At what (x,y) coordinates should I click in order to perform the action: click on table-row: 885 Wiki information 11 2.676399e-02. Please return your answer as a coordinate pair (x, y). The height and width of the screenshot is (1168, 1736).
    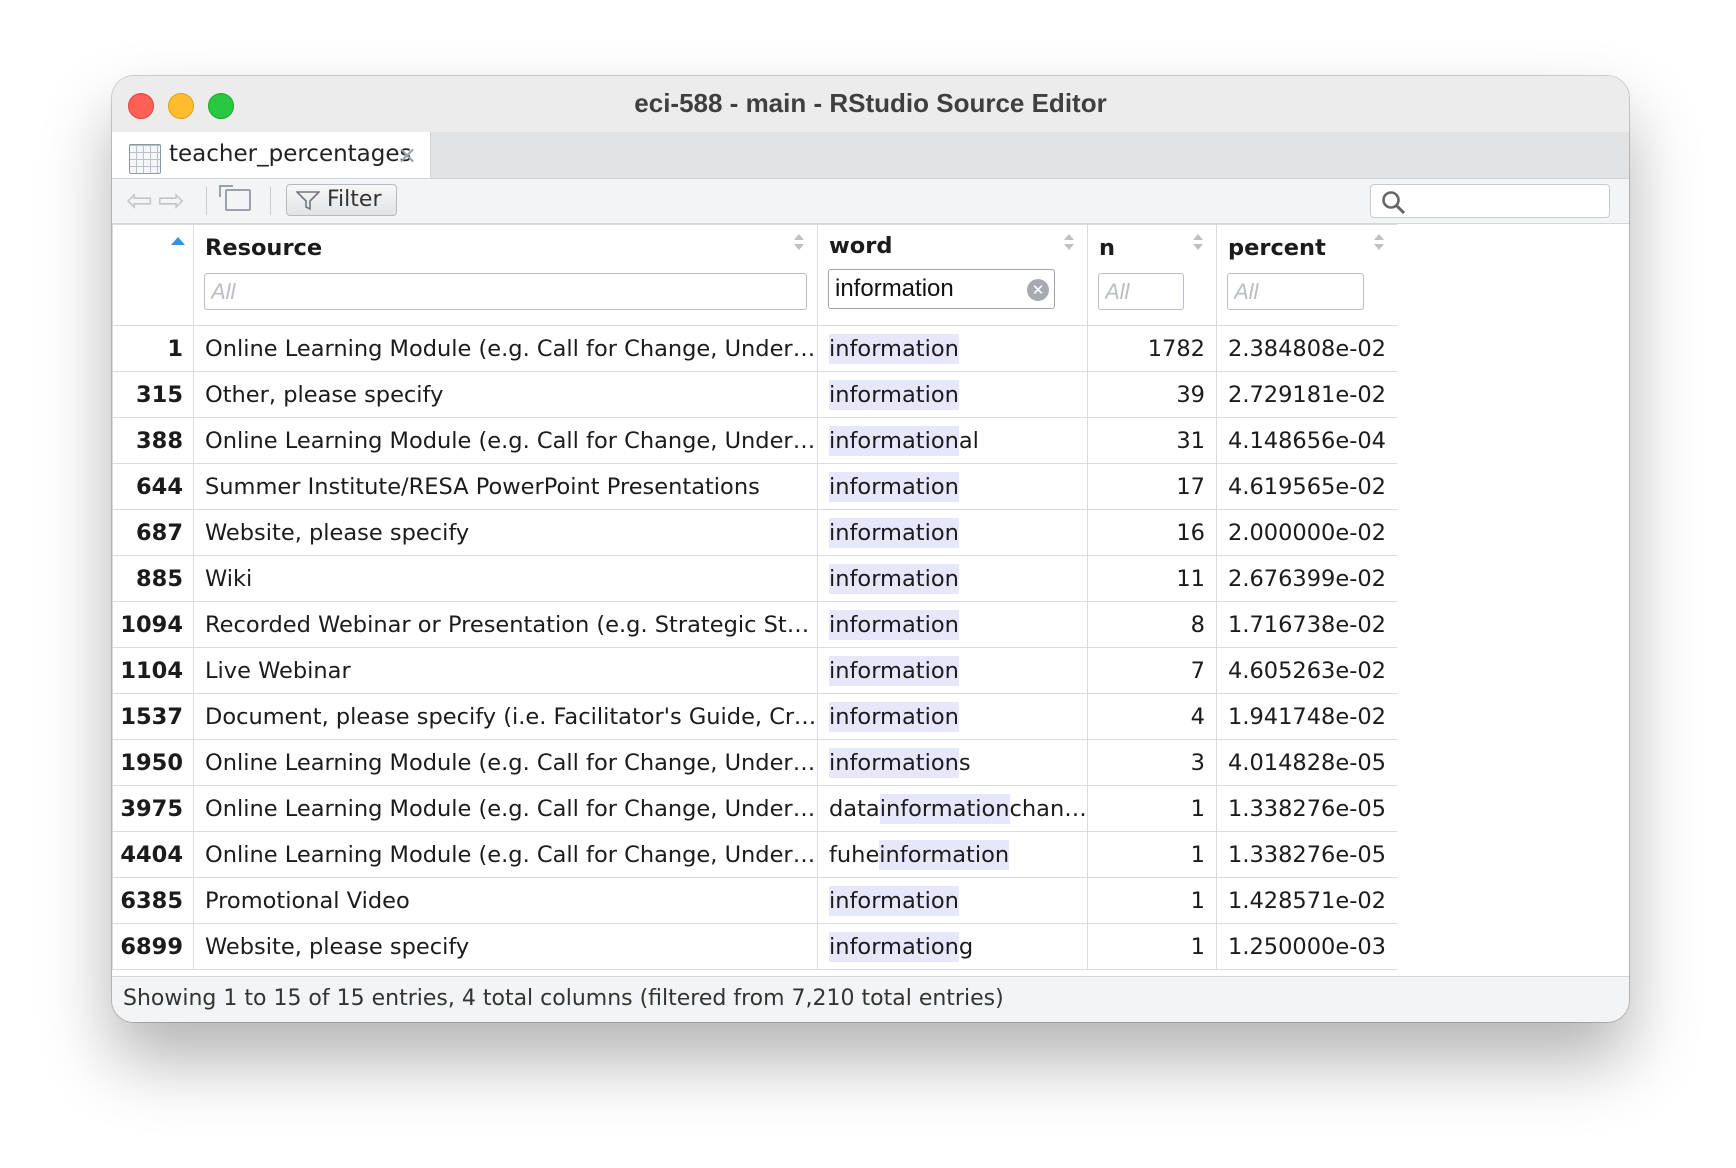
    Looking at the image, I should click on (754, 578).